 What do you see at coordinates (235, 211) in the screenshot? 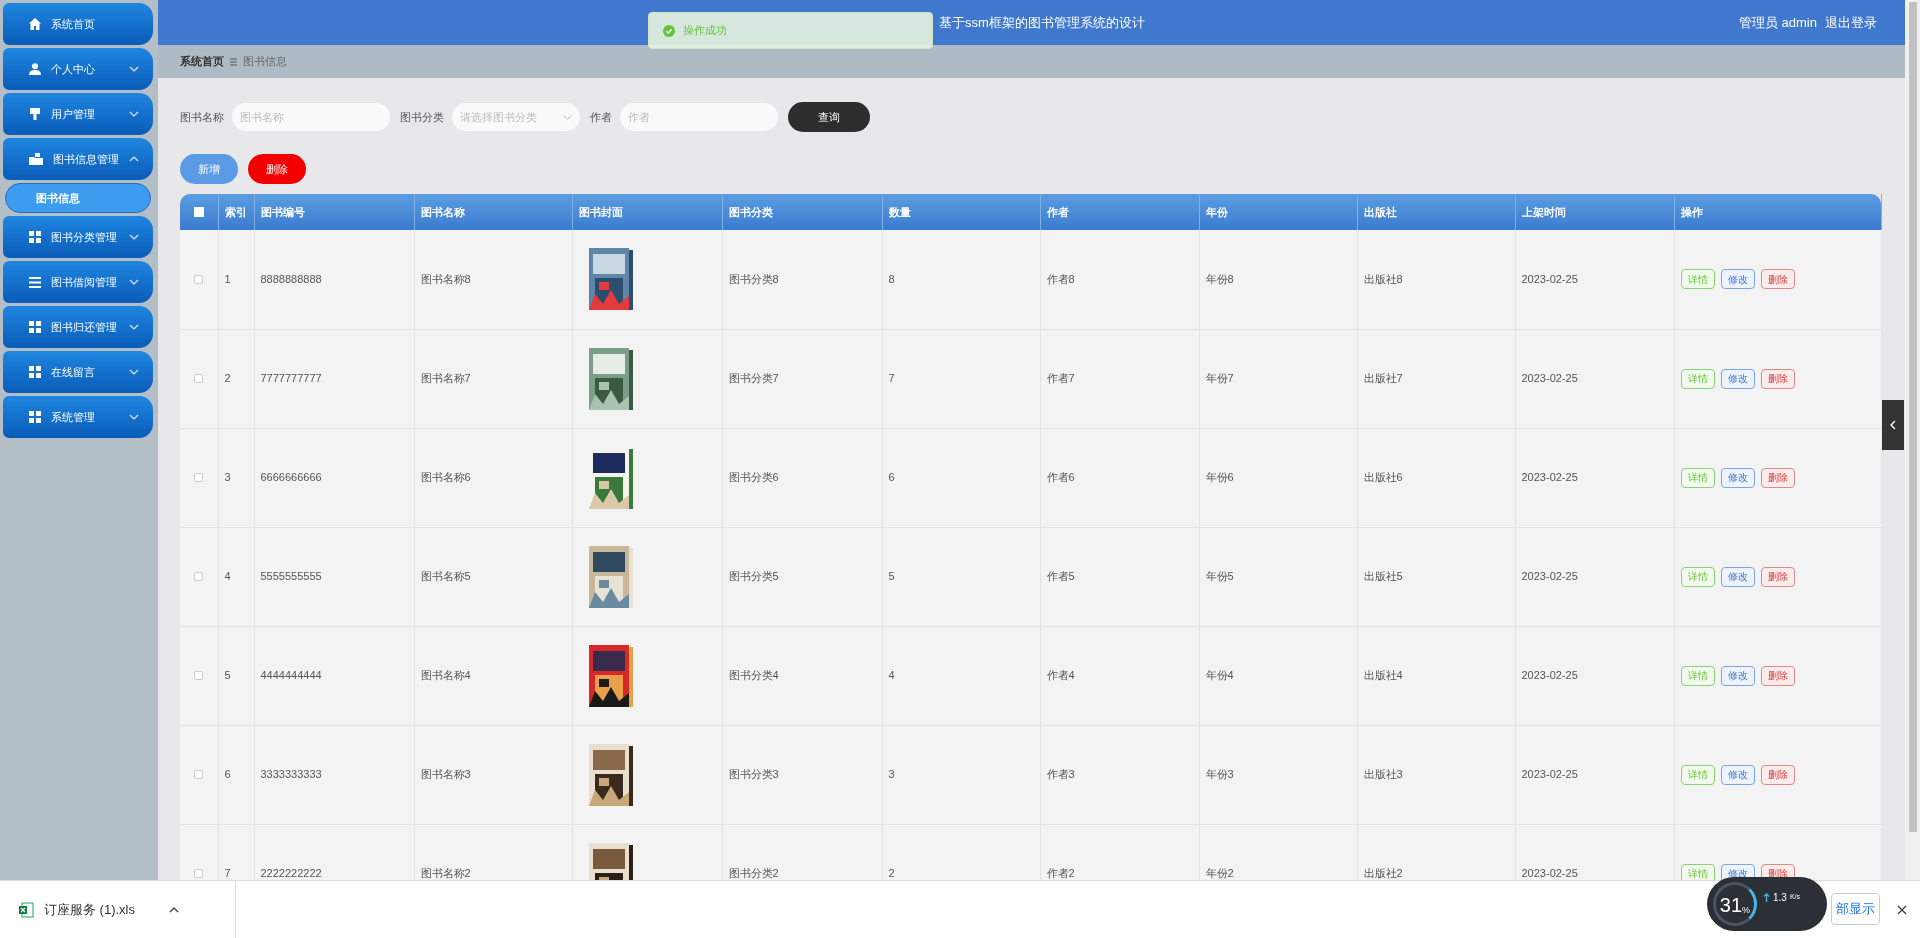
I see `column-header: 索引` at bounding box center [235, 211].